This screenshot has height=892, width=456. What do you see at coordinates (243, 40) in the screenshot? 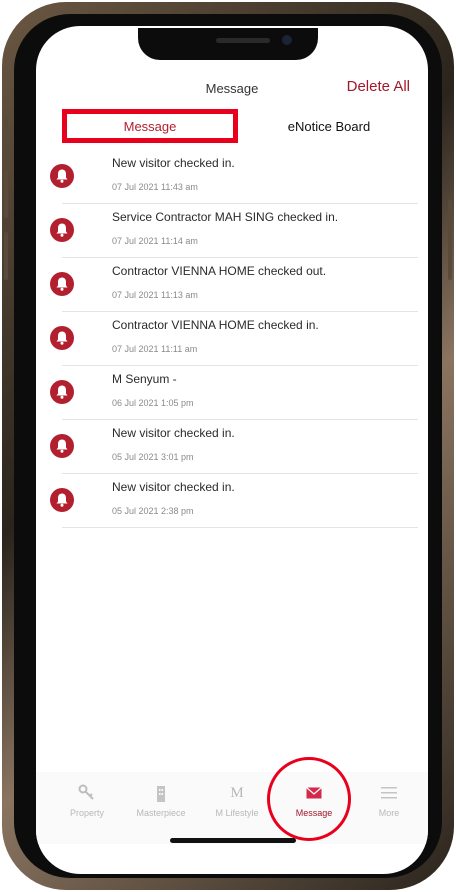
I see `speaker` at bounding box center [243, 40].